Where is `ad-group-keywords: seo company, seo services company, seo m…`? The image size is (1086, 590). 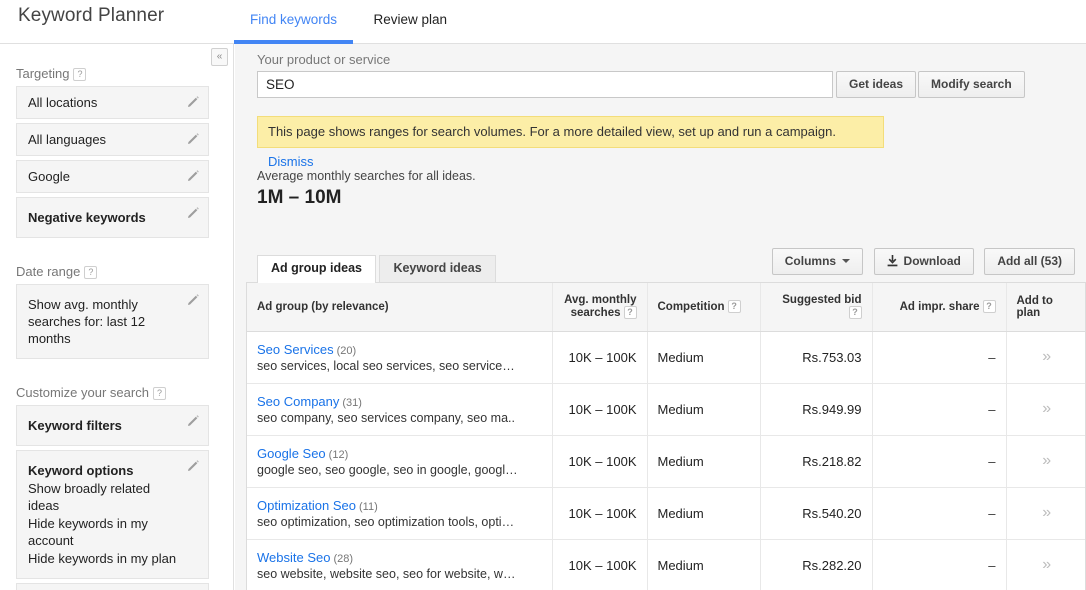
ad-group-keywords: seo company, seo services company, seo m… is located at coordinates (386, 417).